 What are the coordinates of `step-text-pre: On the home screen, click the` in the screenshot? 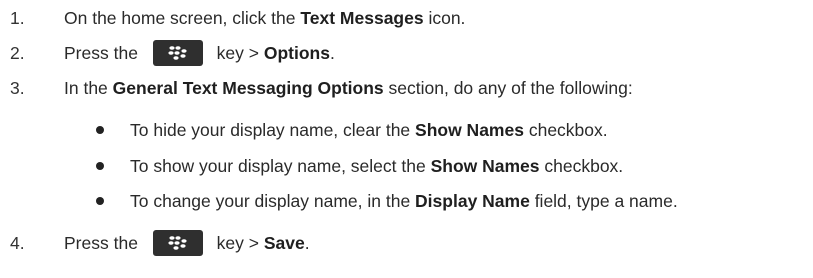 It's located at (182, 17).